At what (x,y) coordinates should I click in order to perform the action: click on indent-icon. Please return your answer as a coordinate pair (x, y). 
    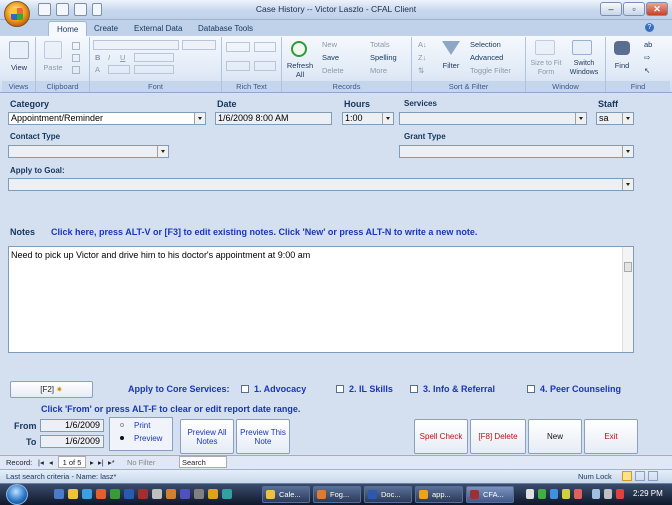
    Looking at the image, I should click on (238, 47).